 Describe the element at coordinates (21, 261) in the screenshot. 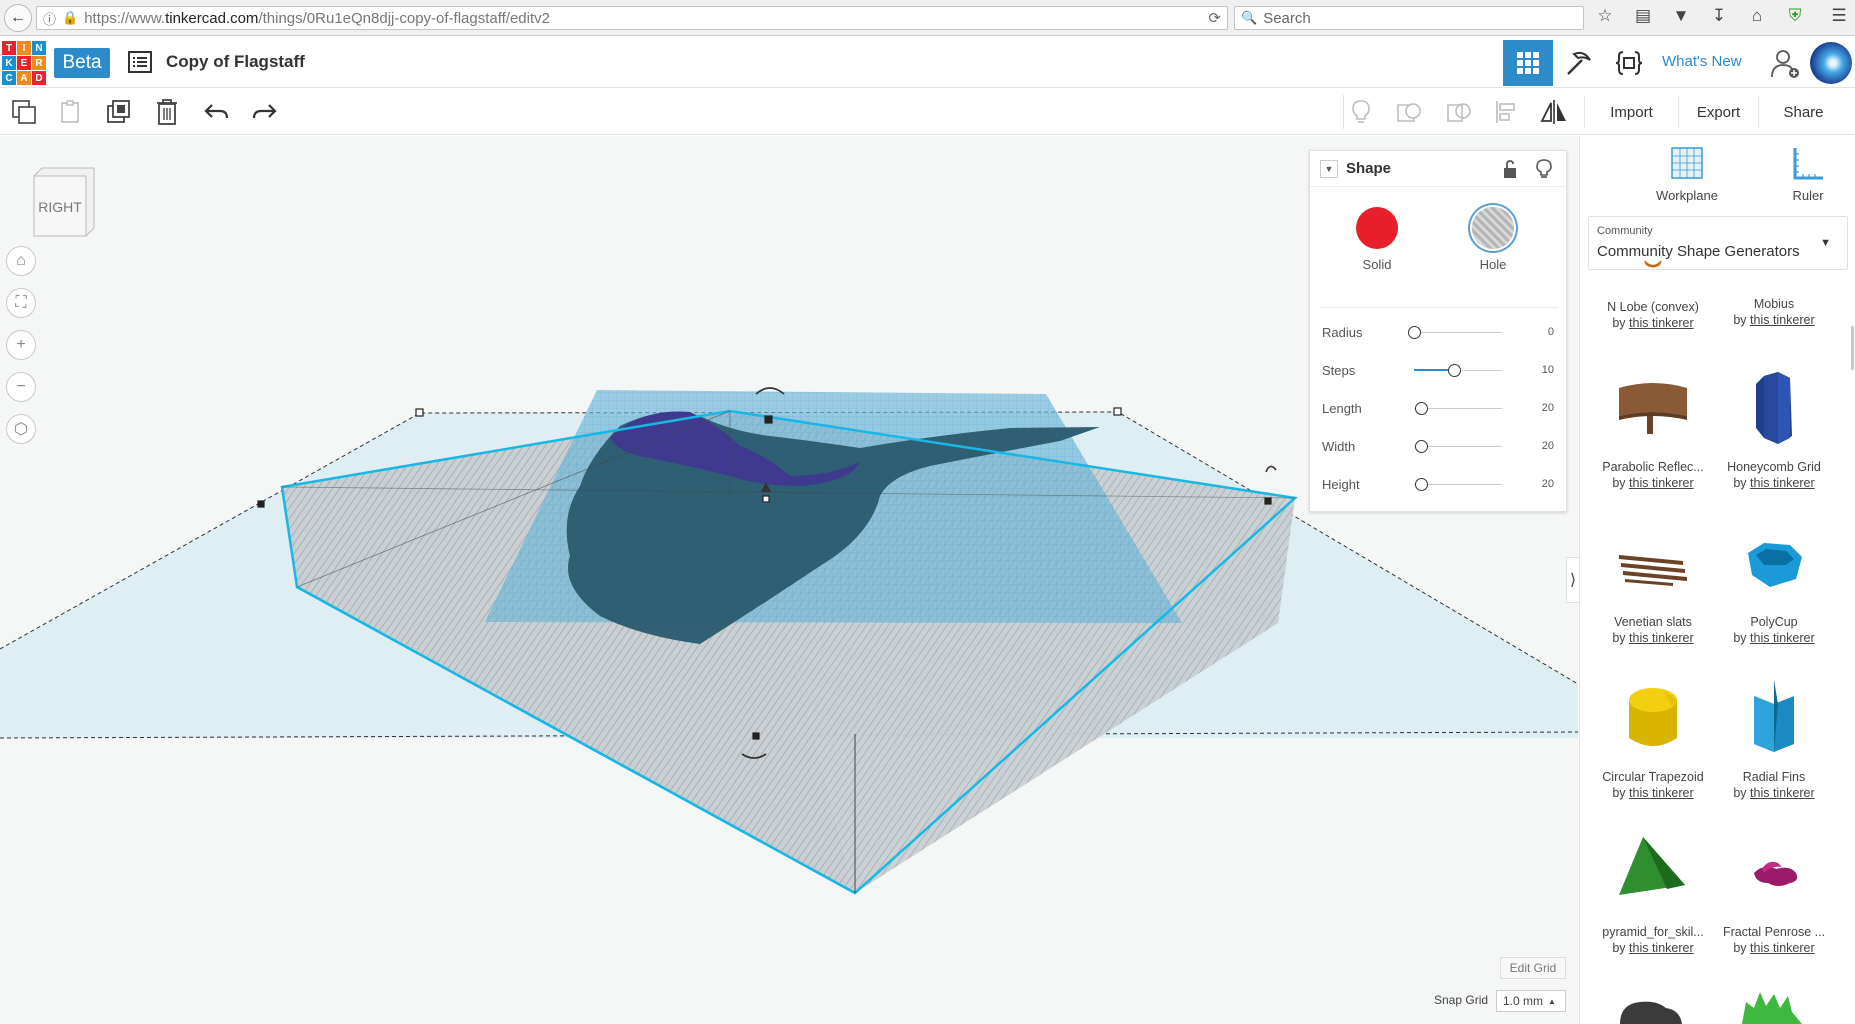

I see `home-view-button: ⌂` at that location.